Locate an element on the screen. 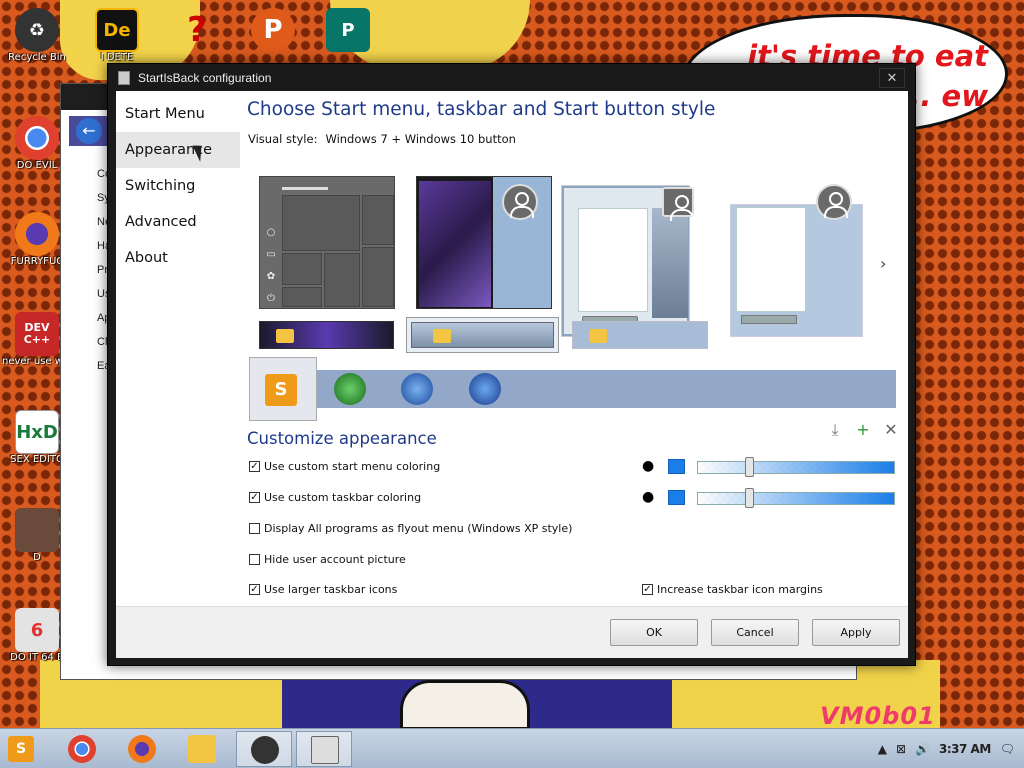 This screenshot has height=768, width=1024. start-button-clover-icon is located at coordinates (350, 389).